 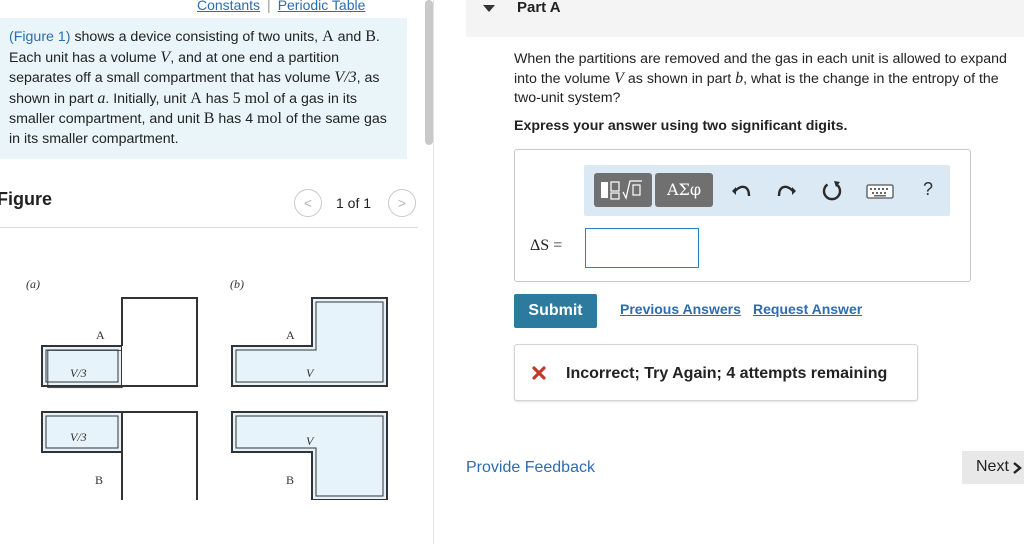 What do you see at coordinates (78, 437) in the screenshot?
I see `volume-third-label-b: V/3` at bounding box center [78, 437].